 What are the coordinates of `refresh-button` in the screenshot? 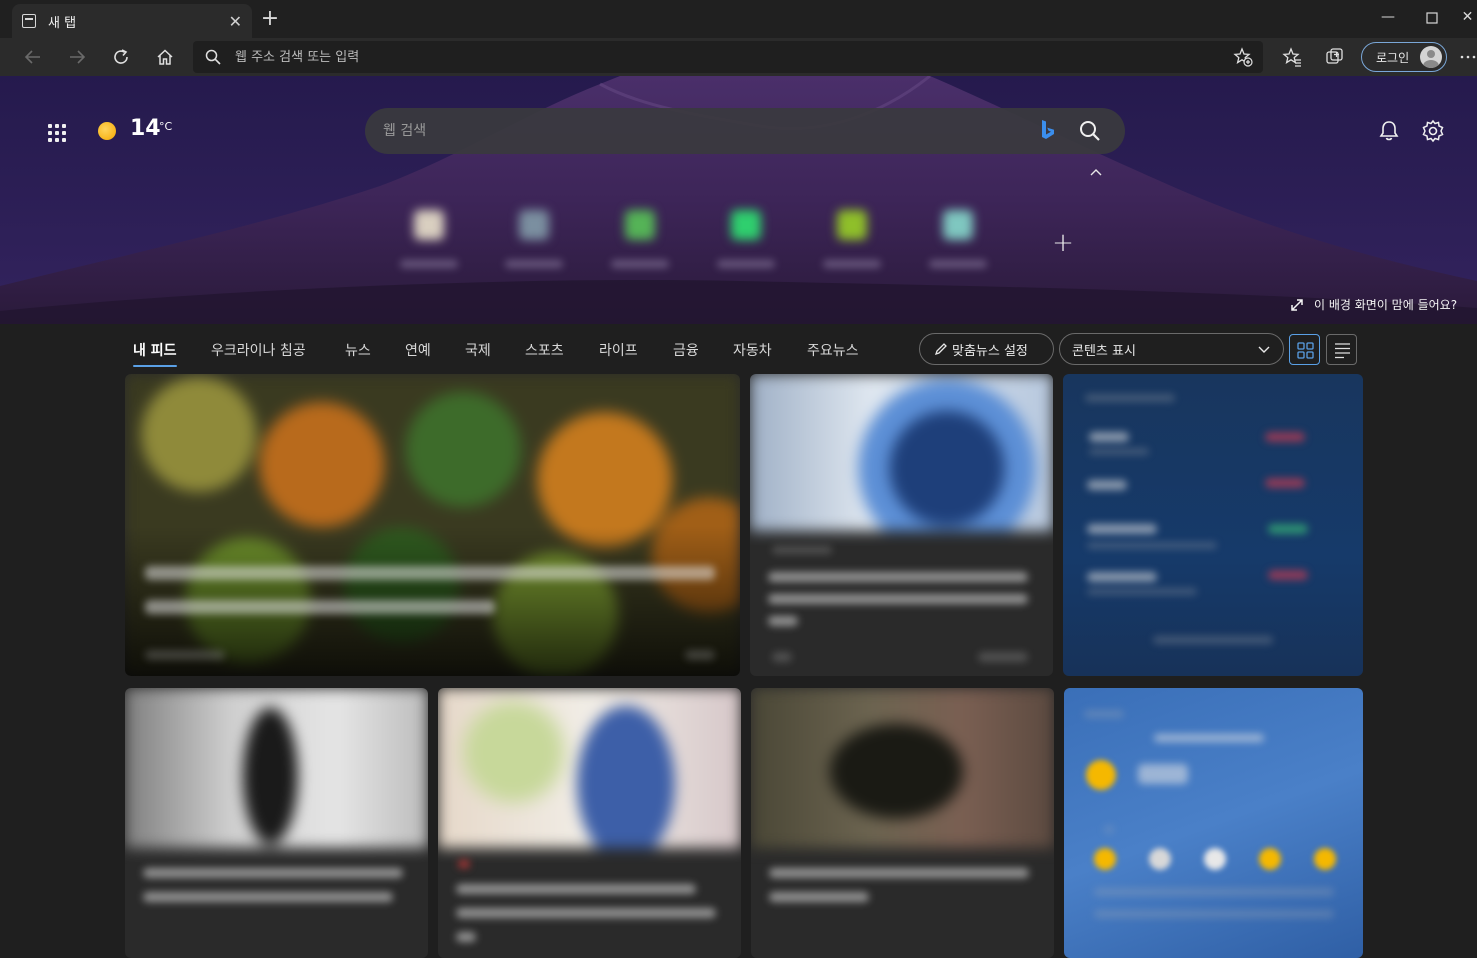 It's located at (121, 57).